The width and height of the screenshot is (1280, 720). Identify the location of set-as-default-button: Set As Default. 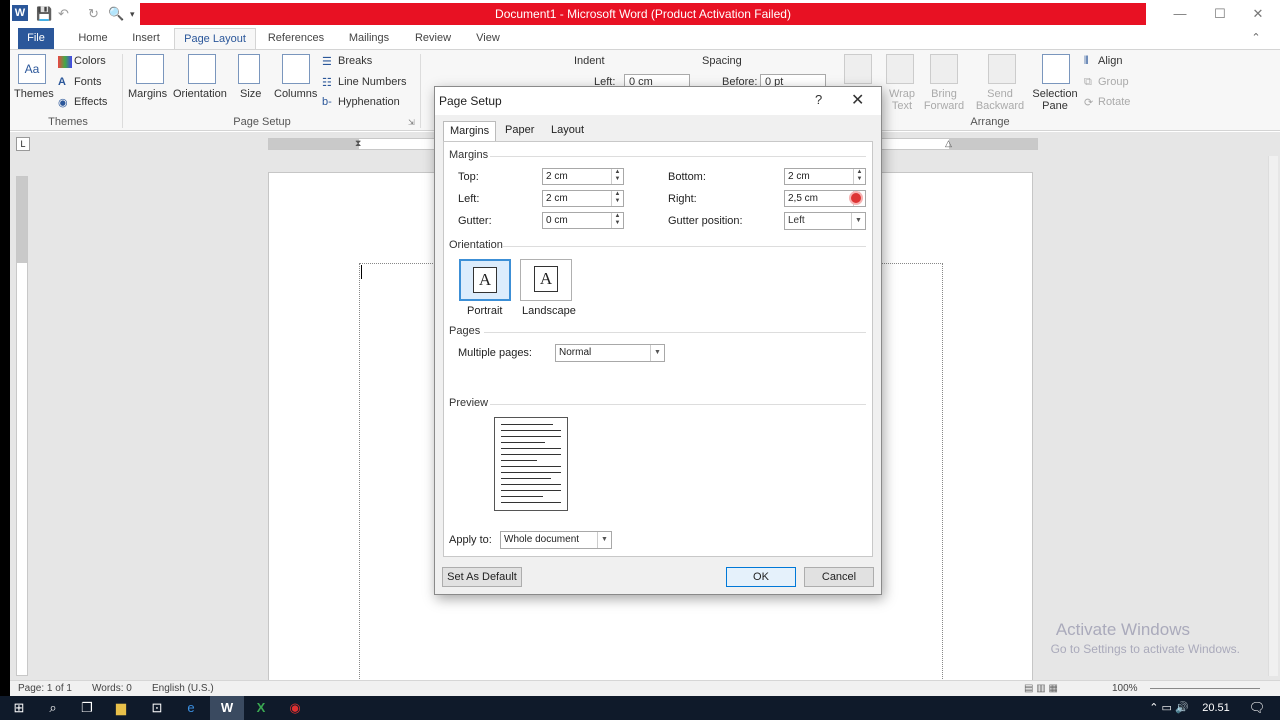
(482, 577).